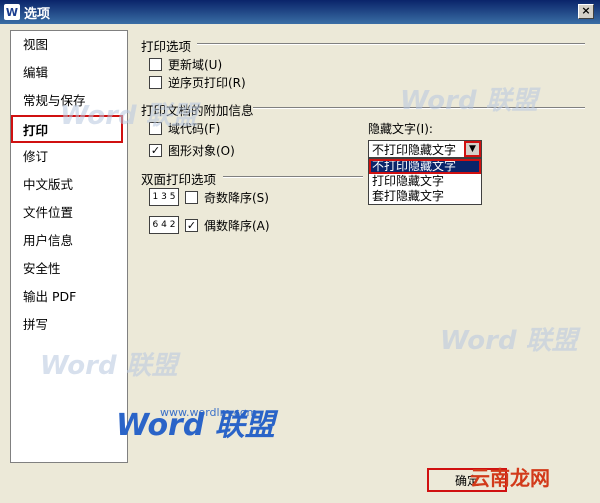 The image size is (600, 503). I want to click on hidden-text-value: 不打印隐藏文字, so click(414, 149).